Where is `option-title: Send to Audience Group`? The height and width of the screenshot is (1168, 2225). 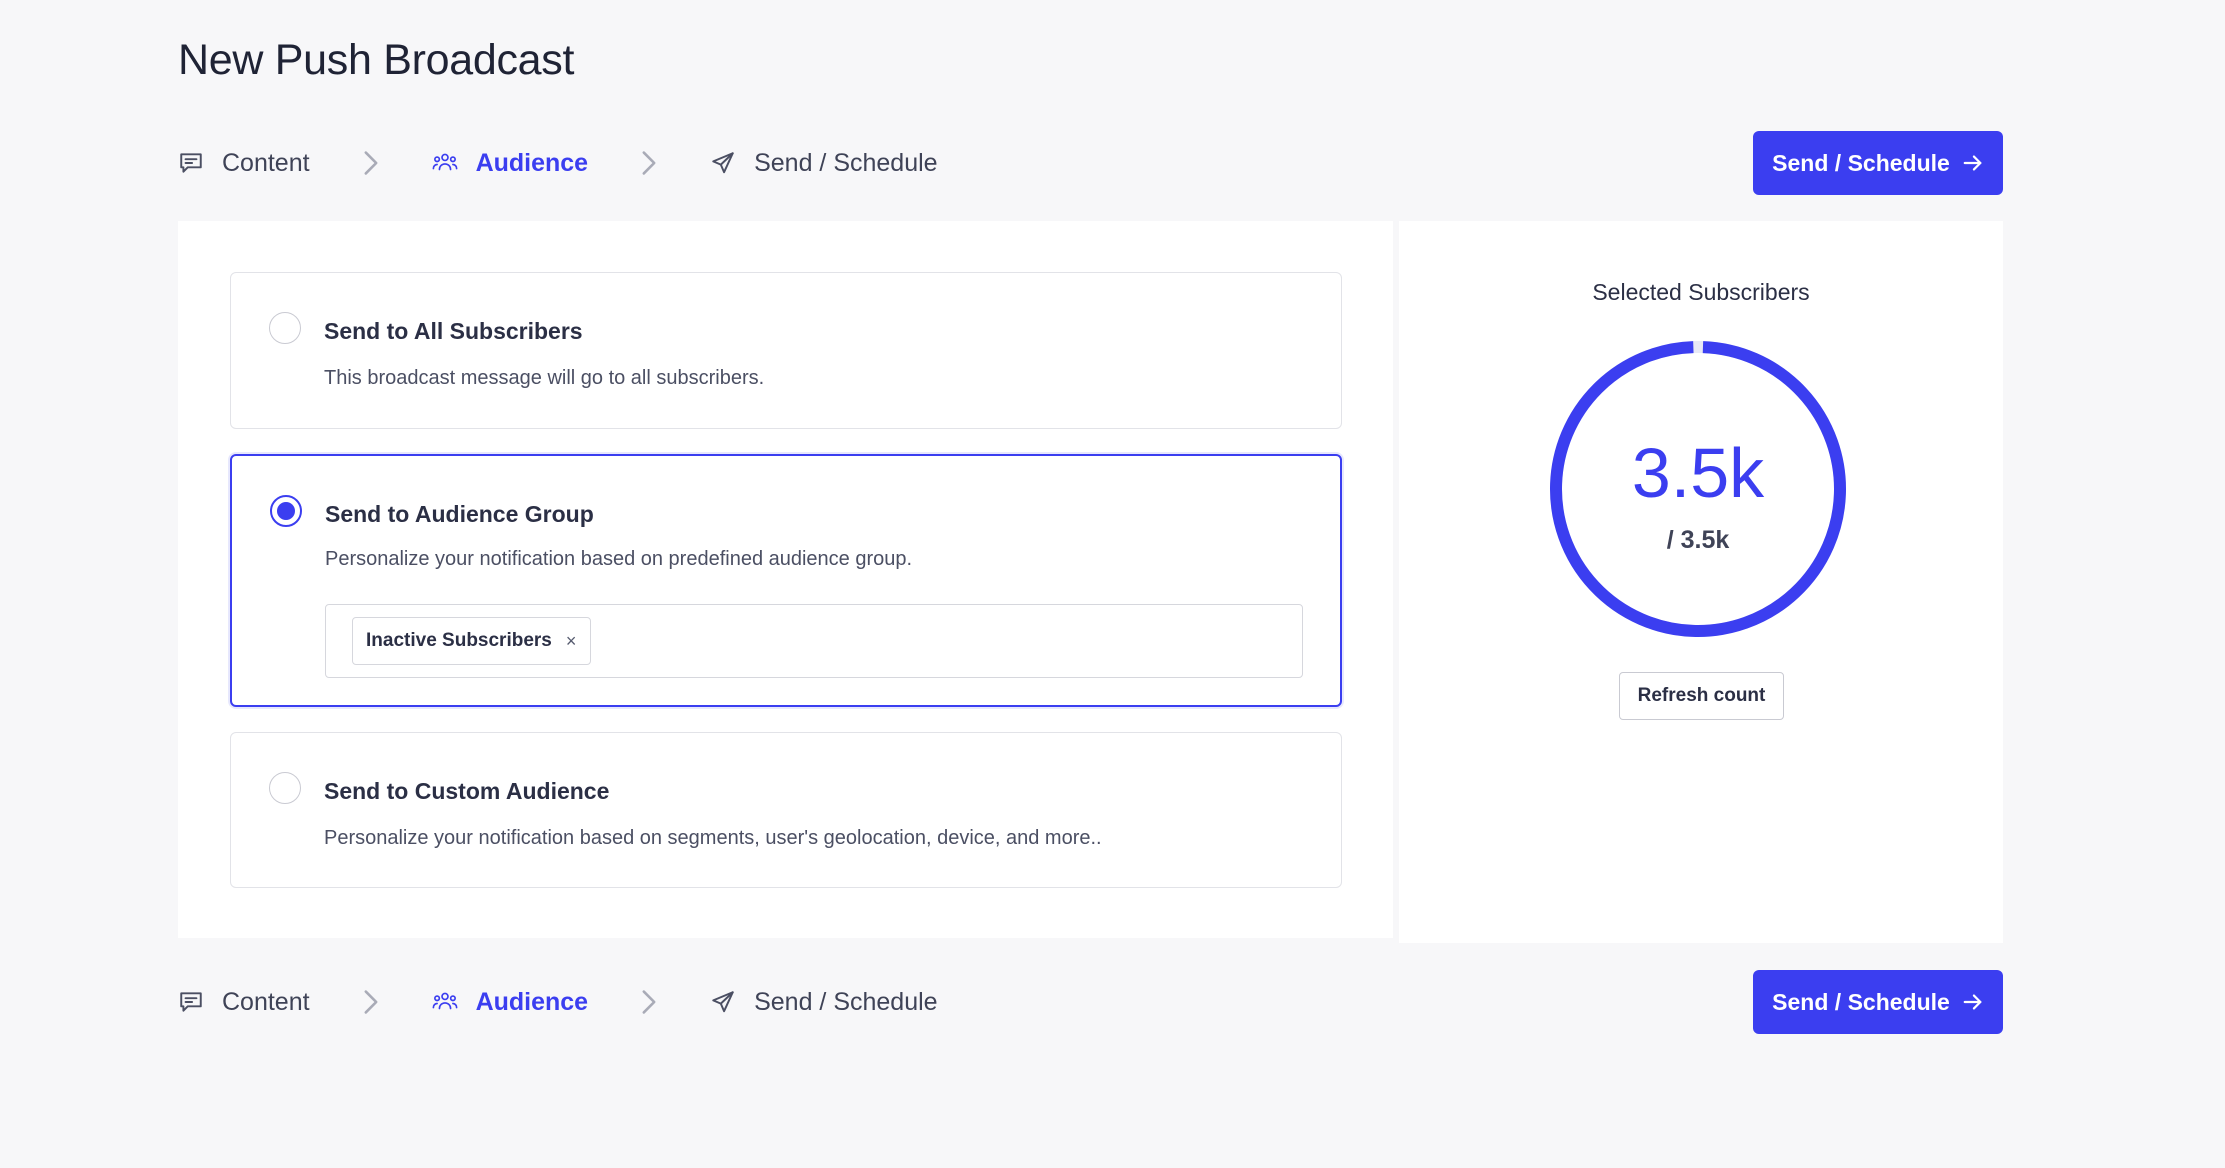
option-title: Send to Audience Group is located at coordinates (459, 514).